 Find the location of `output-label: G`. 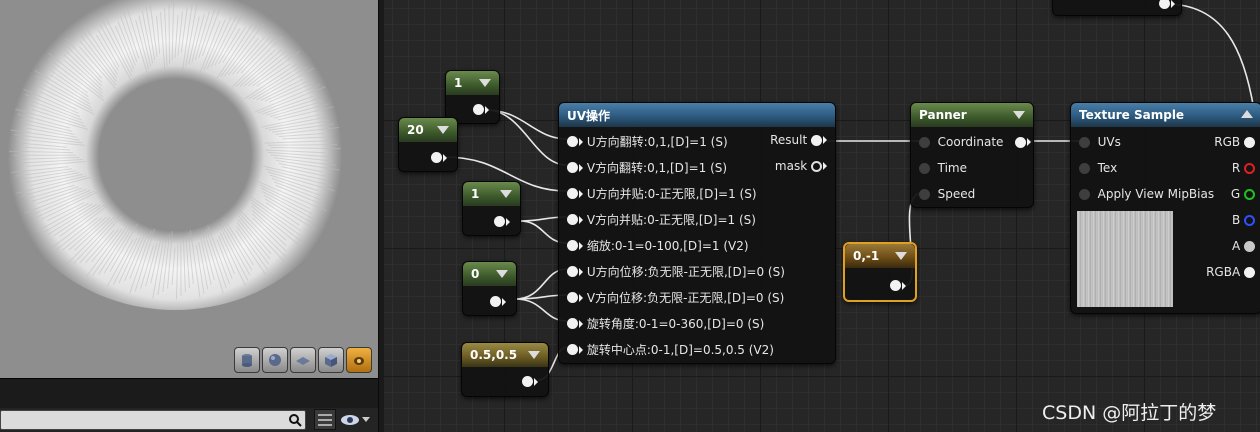

output-label: G is located at coordinates (1235, 194).